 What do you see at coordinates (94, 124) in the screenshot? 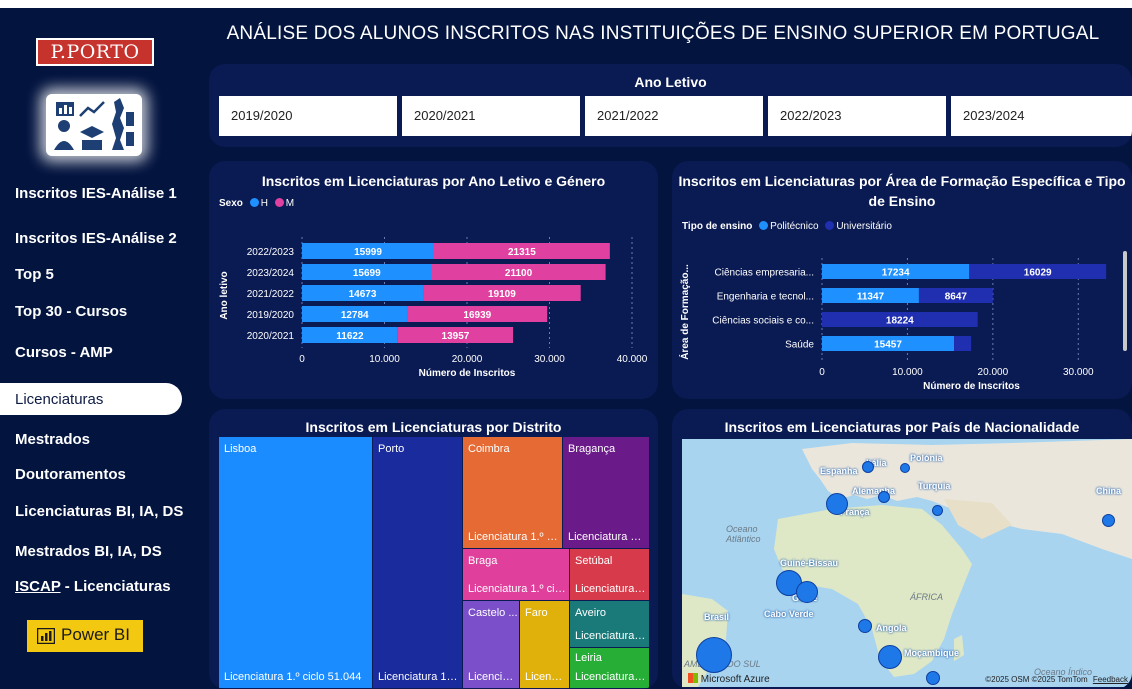
I see `analytics-illustration-icon` at bounding box center [94, 124].